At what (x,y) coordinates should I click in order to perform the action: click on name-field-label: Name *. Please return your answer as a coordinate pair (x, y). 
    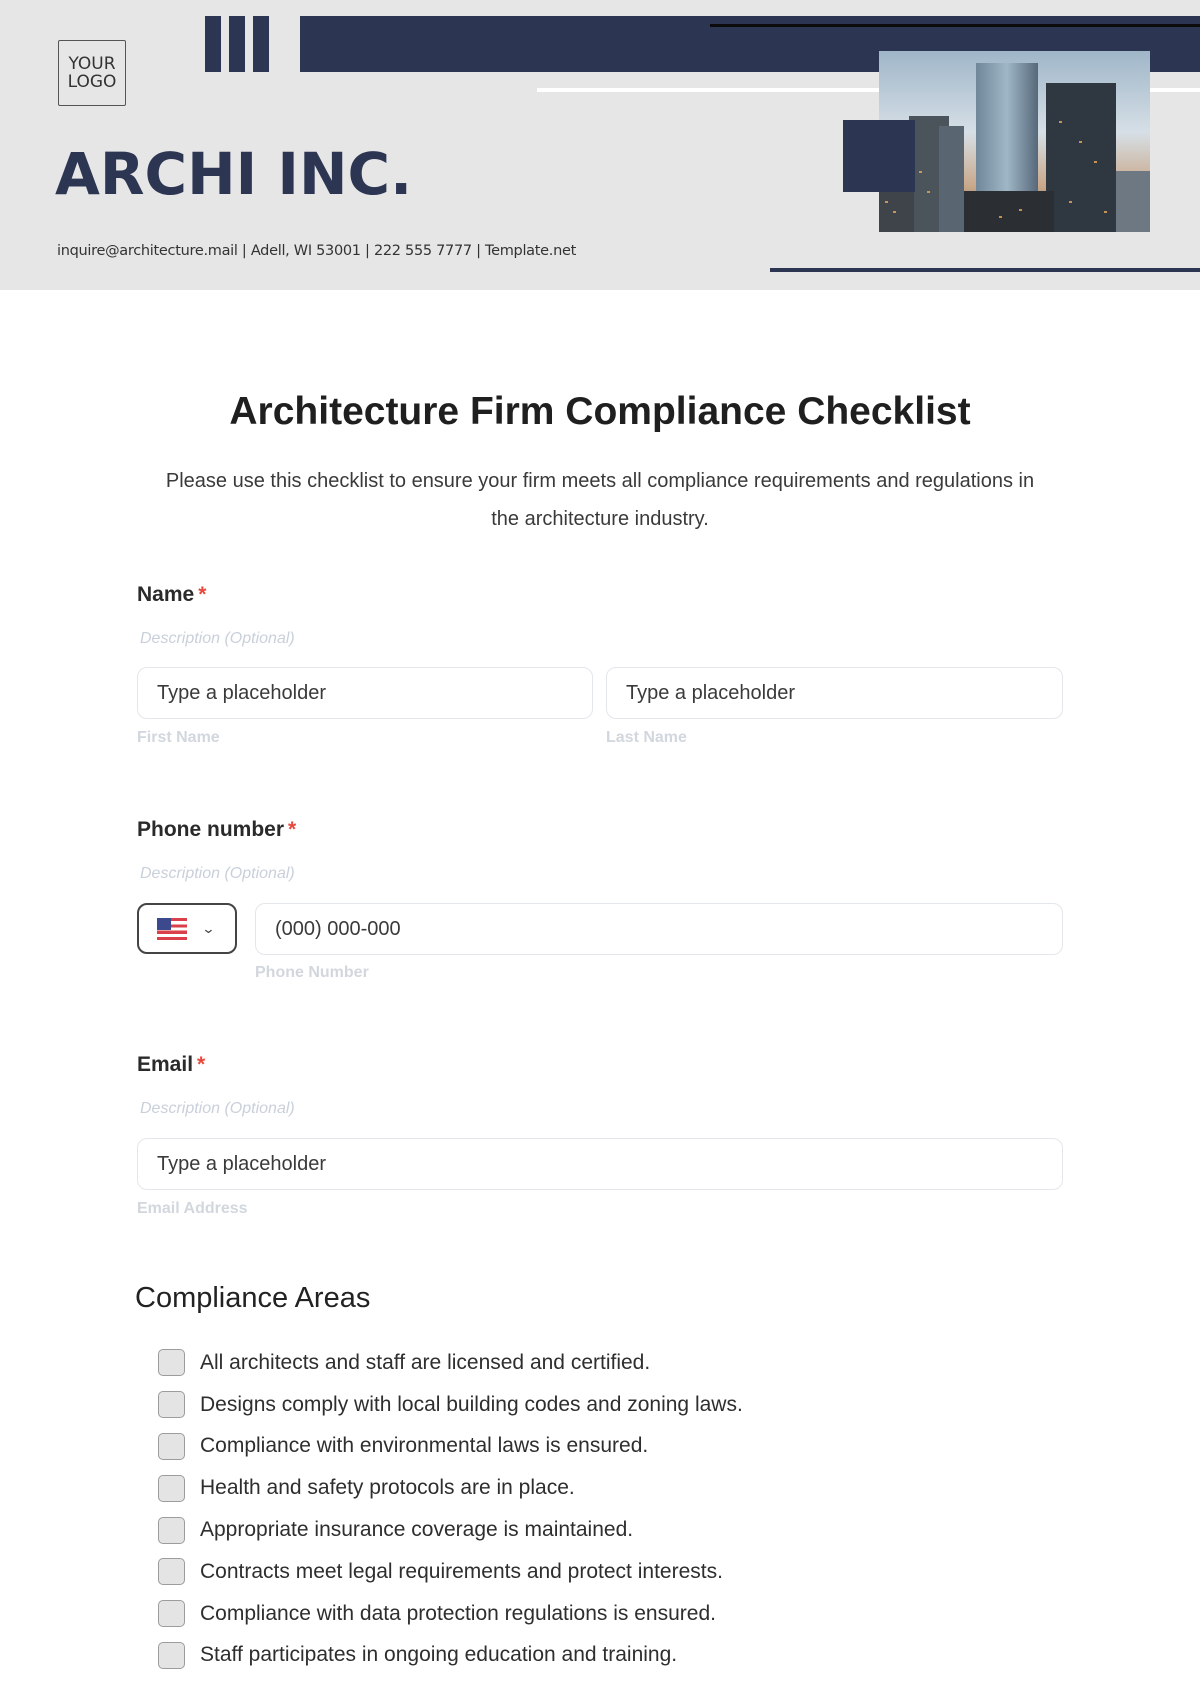
    Looking at the image, I should click on (171, 595).